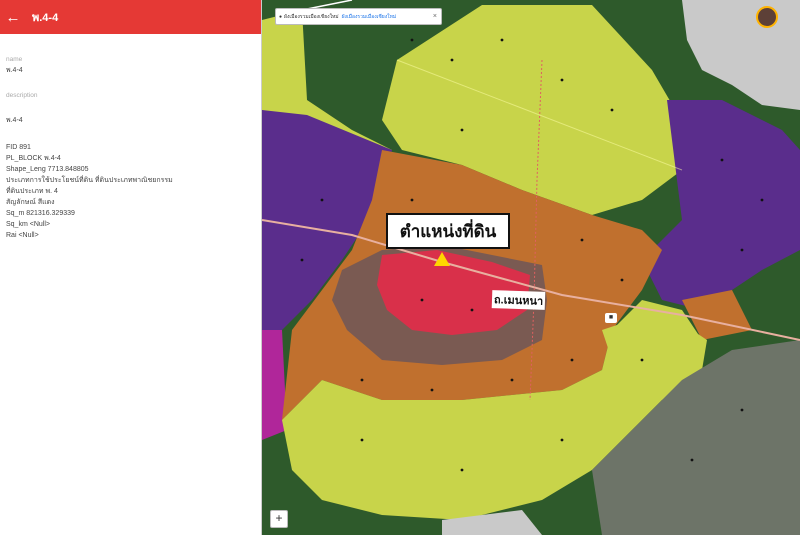 This screenshot has width=800, height=535. Describe the element at coordinates (13, 17) in the screenshot. I see `arrow-left-icon: ←` at that location.